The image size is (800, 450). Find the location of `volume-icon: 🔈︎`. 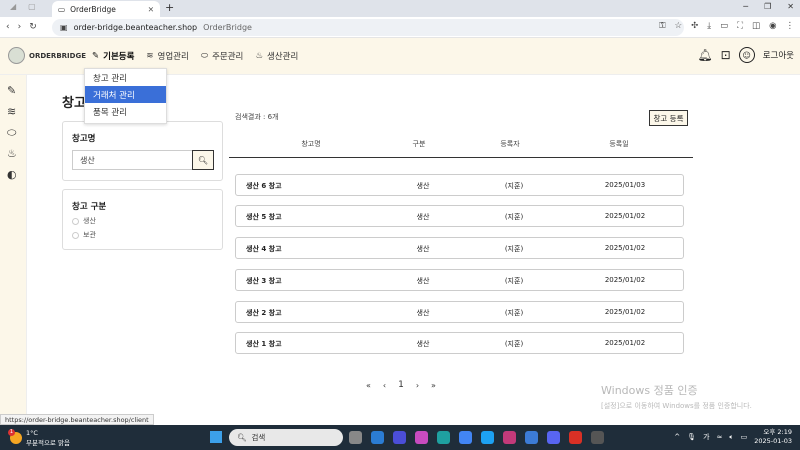

volume-icon: 🔈︎ is located at coordinates (731, 437).